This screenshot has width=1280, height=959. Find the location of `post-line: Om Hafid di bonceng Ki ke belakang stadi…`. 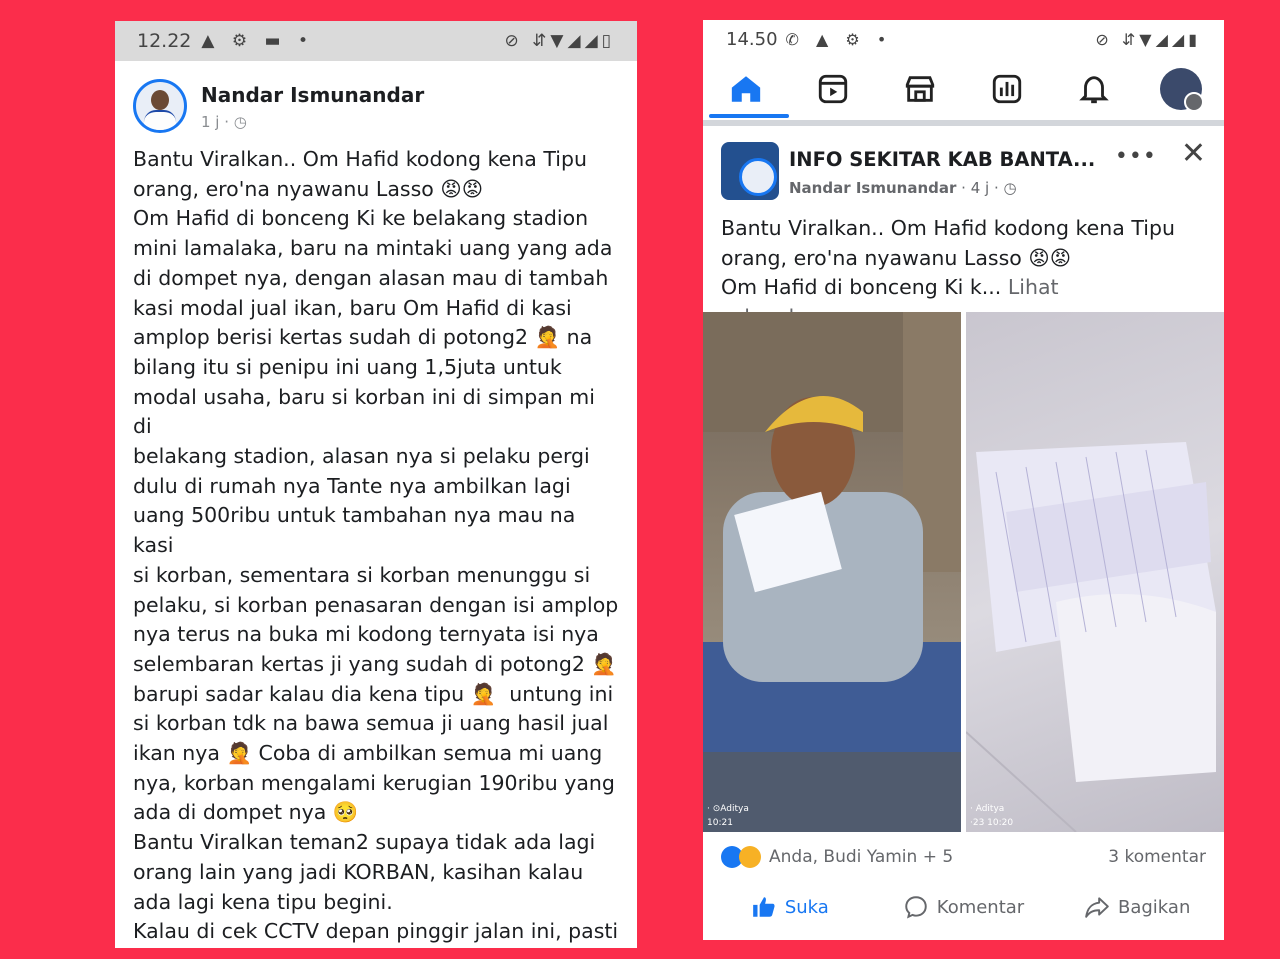

post-line: Om Hafid di bonceng Ki ke belakang stadi… is located at coordinates (361, 218).